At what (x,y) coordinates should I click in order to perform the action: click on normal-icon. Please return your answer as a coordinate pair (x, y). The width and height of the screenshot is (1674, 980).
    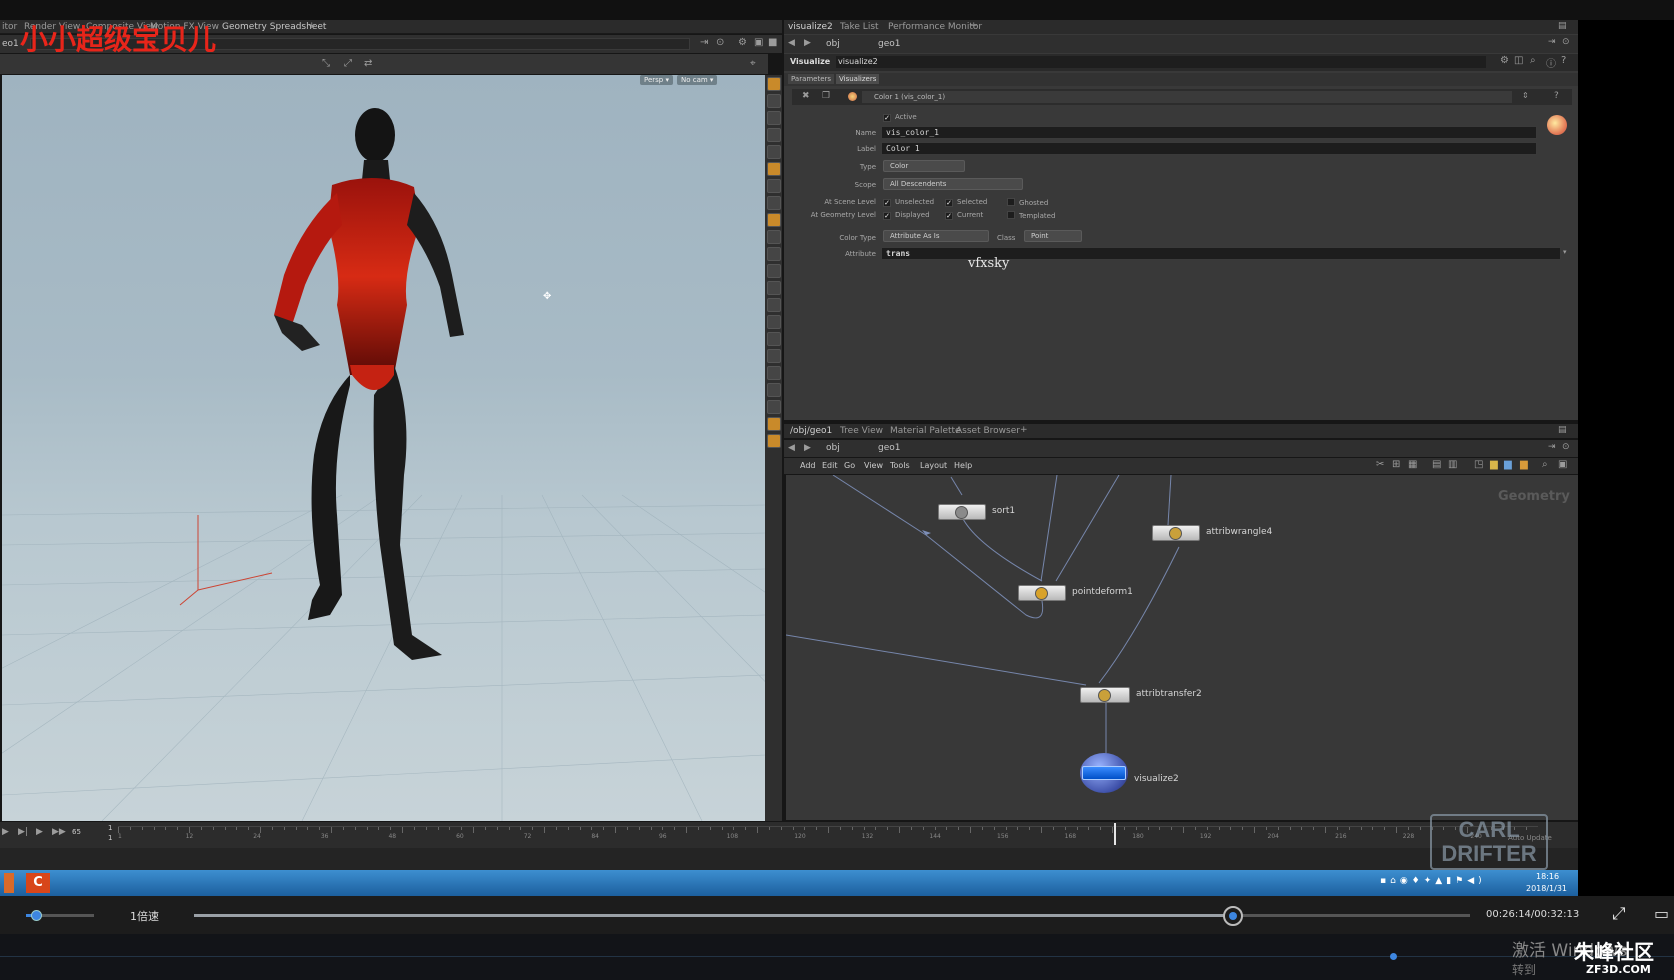
    Looking at the image, I should click on (773, 203).